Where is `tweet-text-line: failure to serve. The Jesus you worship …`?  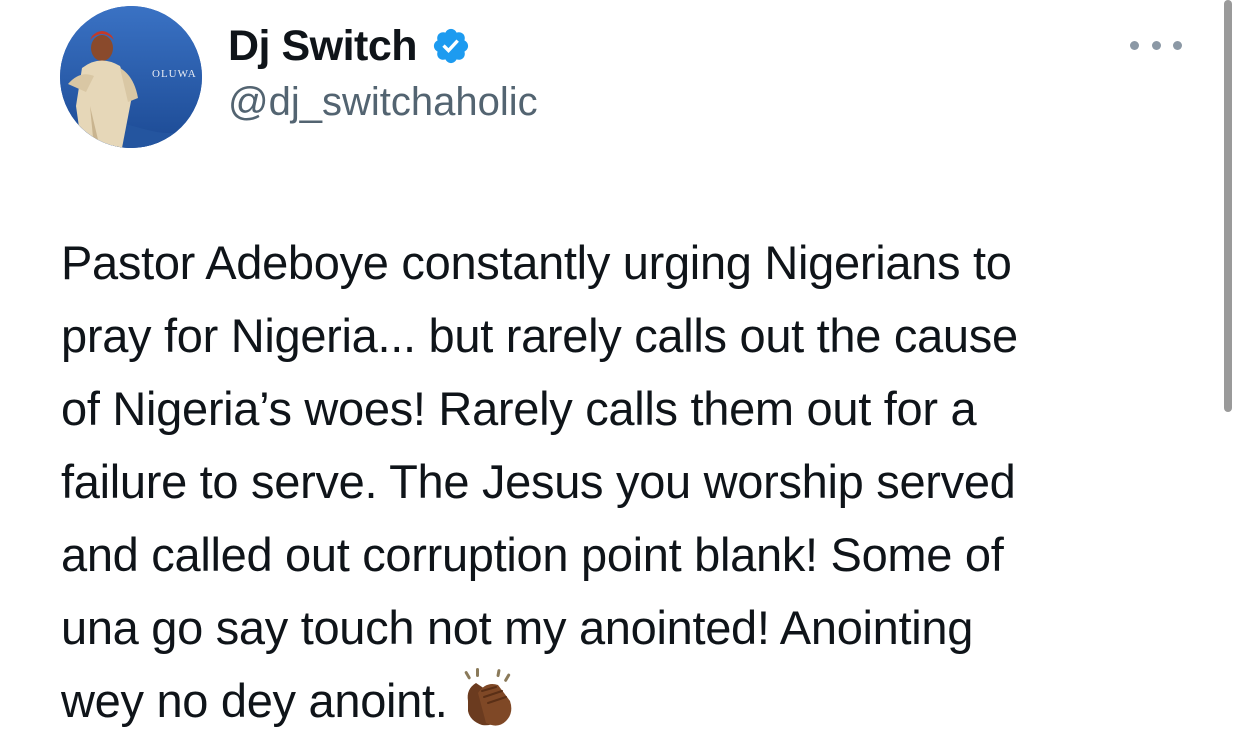
tweet-text-line: failure to serve. The Jesus you worship … is located at coordinates (538, 481).